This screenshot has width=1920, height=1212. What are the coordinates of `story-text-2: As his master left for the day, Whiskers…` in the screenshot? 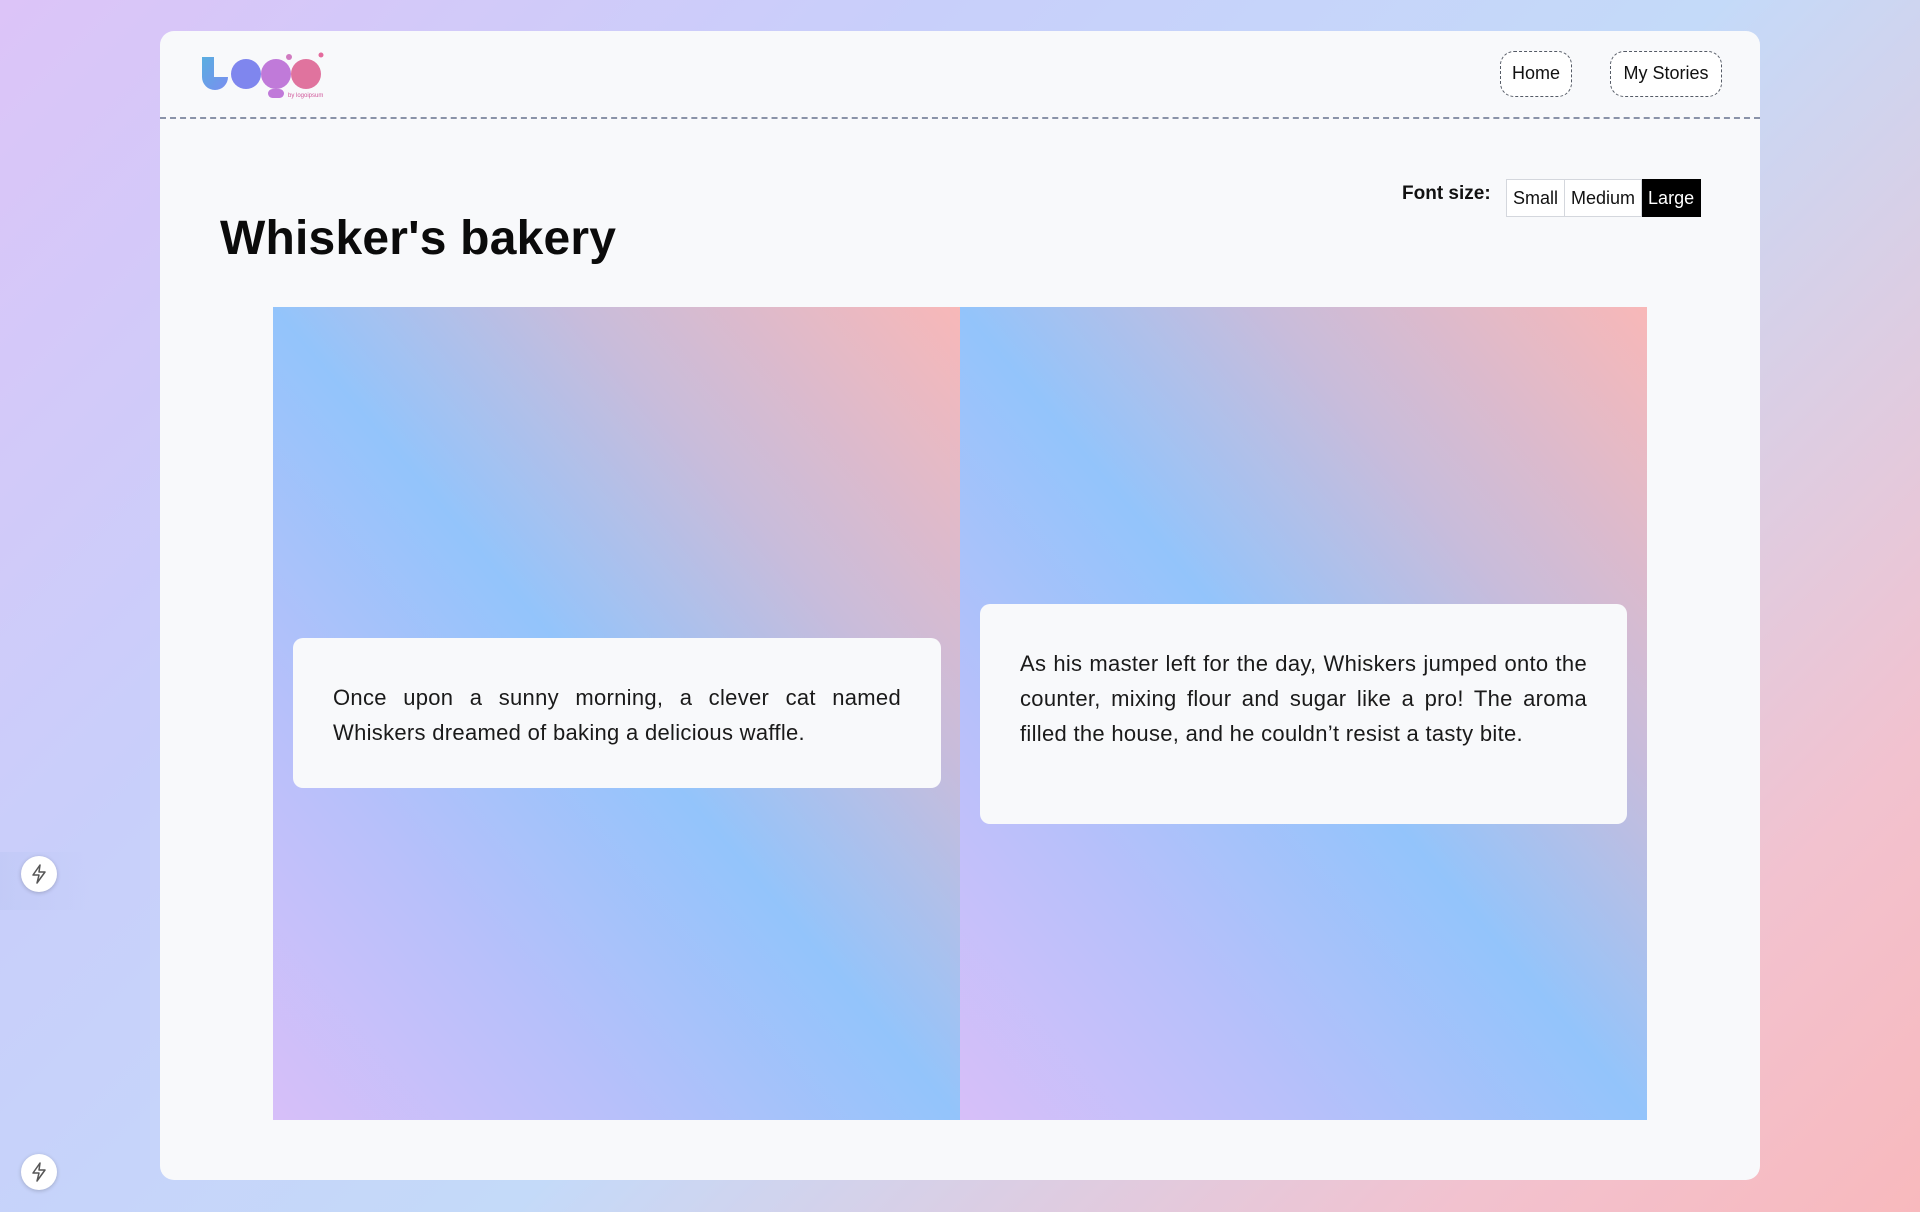 It's located at (1303, 714).